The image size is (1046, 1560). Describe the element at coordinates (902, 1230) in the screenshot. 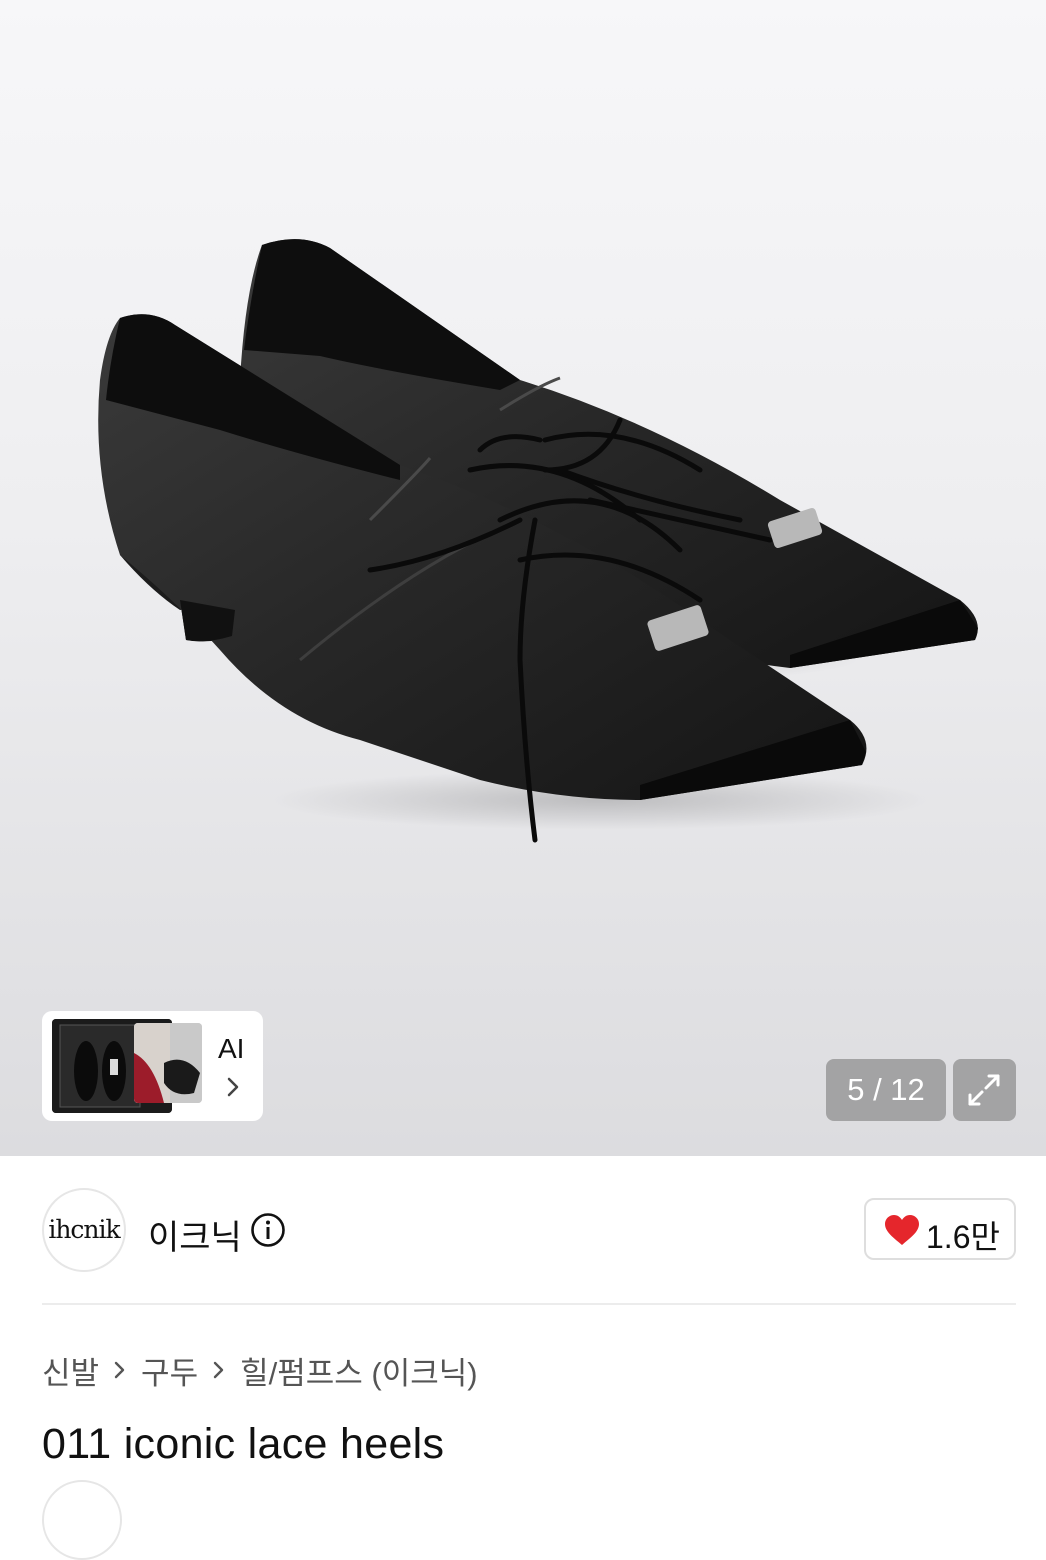

I see `heart-icon` at that location.